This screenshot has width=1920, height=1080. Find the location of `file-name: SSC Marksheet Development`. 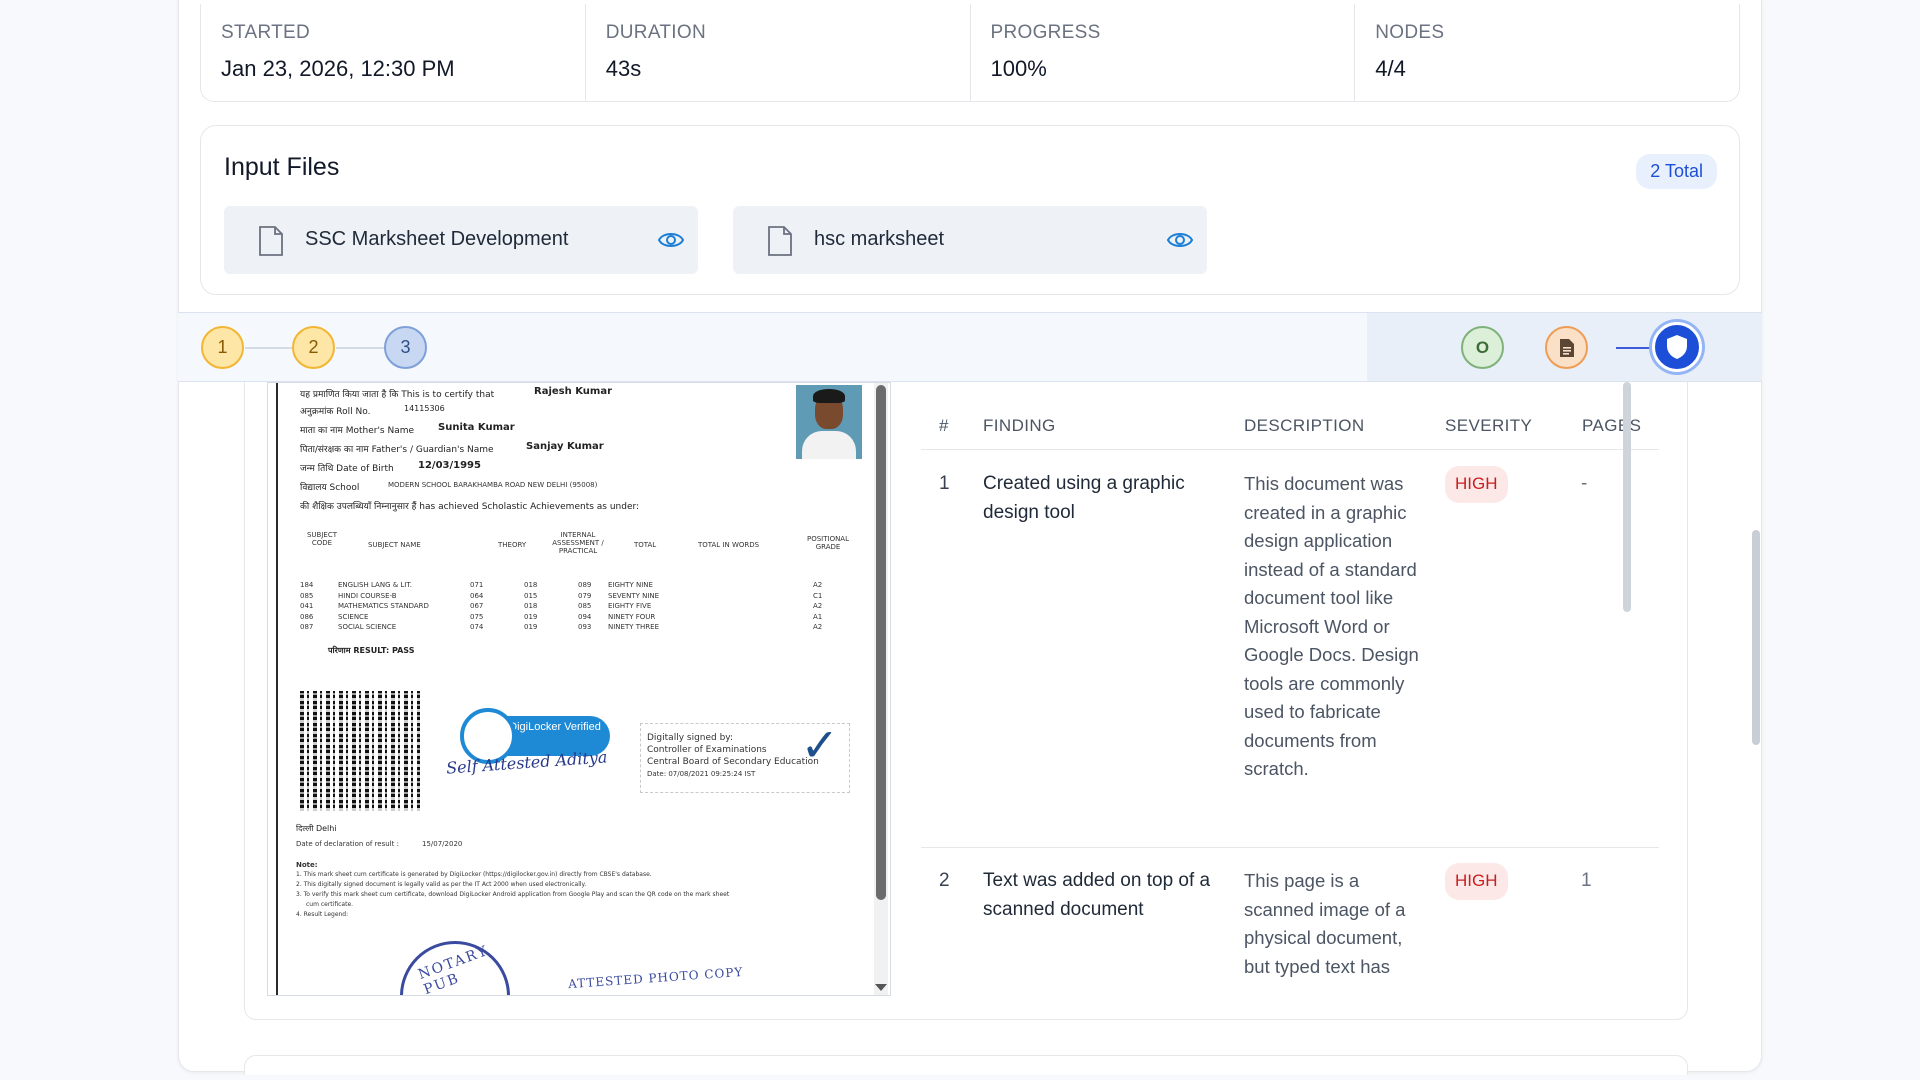

file-name: SSC Marksheet Development is located at coordinates (437, 239).